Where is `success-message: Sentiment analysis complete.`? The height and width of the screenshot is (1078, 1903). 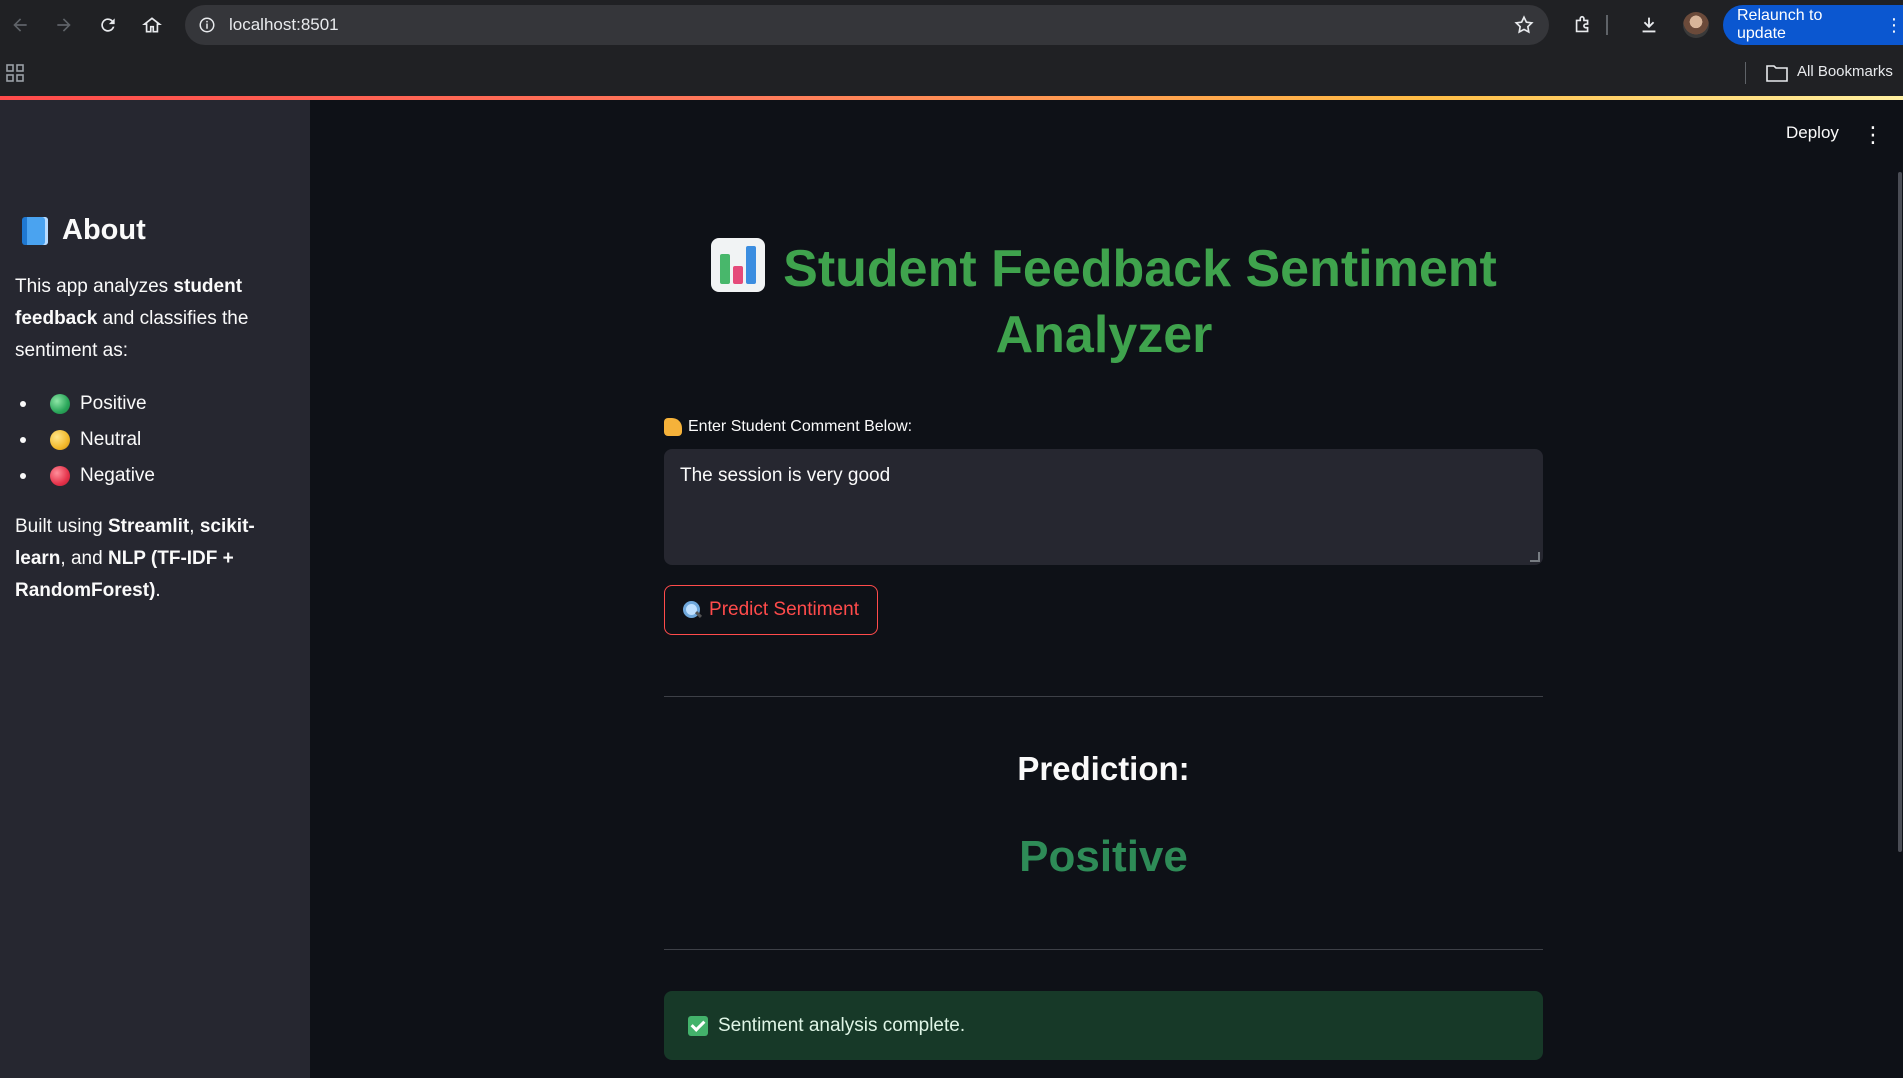 success-message: Sentiment analysis complete. is located at coordinates (842, 1025).